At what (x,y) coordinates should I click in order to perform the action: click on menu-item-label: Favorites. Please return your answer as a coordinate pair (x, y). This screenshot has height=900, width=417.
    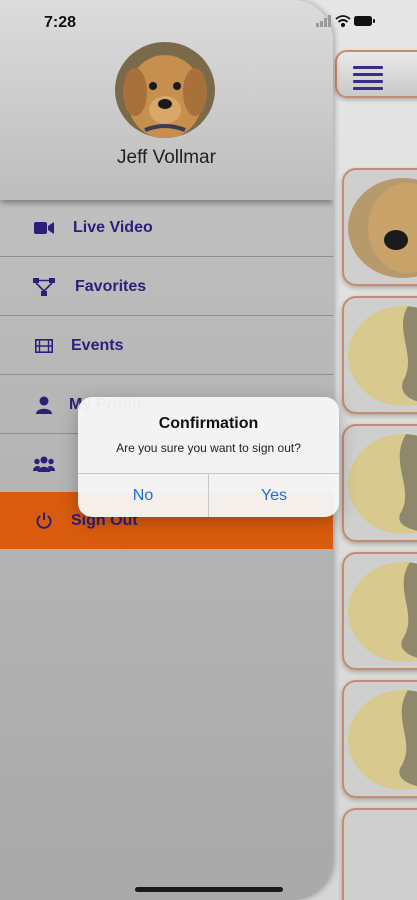
    Looking at the image, I should click on (111, 286).